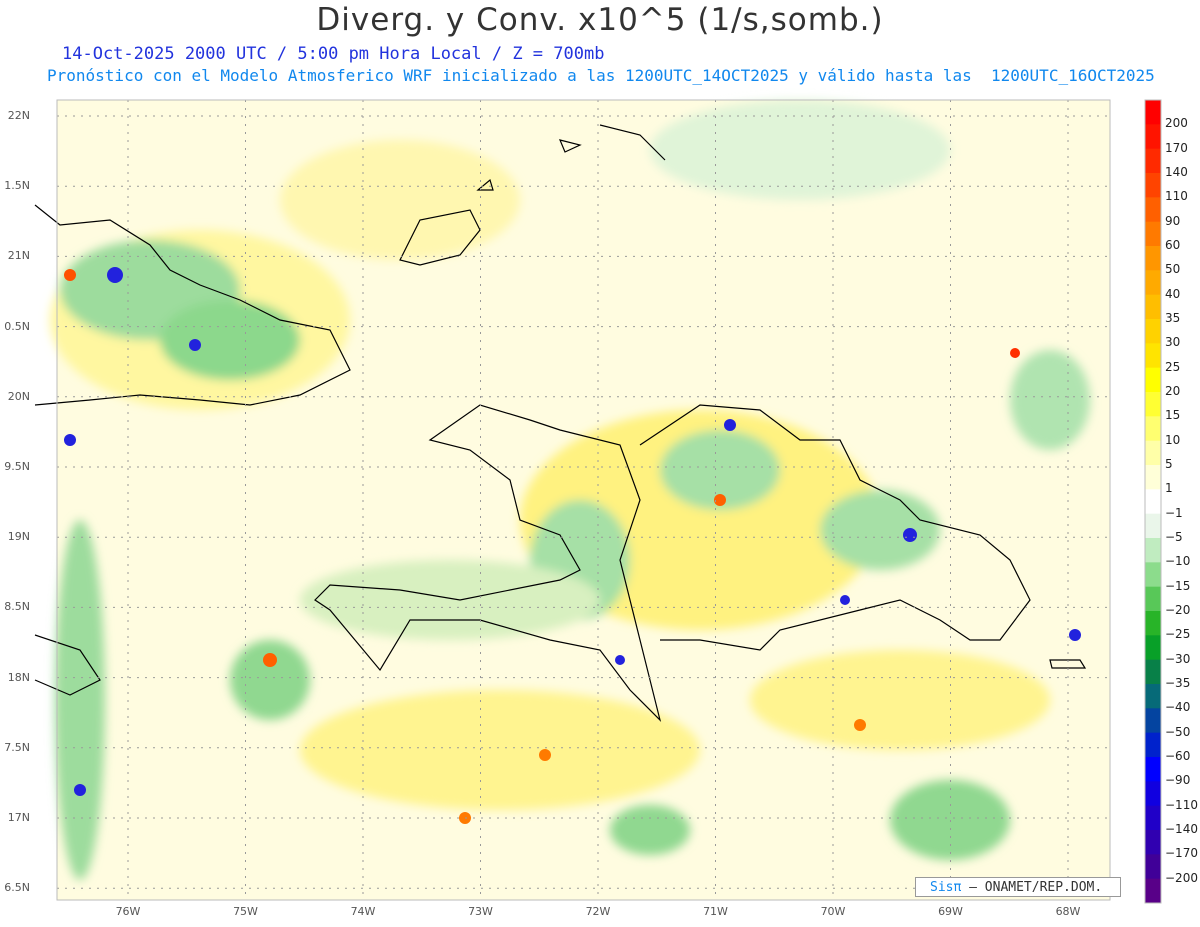 The height and width of the screenshot is (927, 1200). What do you see at coordinates (946, 887) in the screenshot?
I see `sispi-logo: Sisπ` at bounding box center [946, 887].